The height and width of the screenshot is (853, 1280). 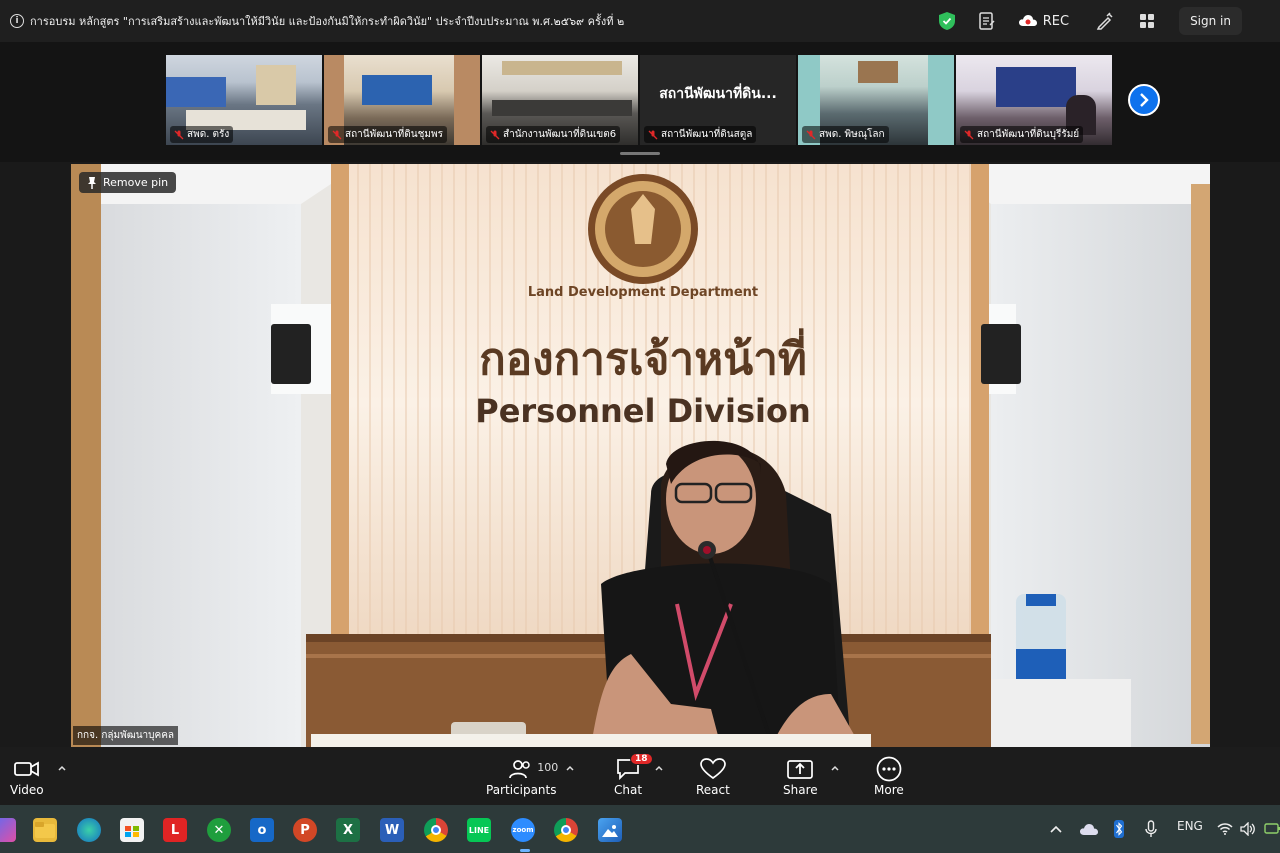 What do you see at coordinates (387, 134) in the screenshot?
I see `participant-label: สถานีพัฒนาที่ดินชุมพร` at bounding box center [387, 134].